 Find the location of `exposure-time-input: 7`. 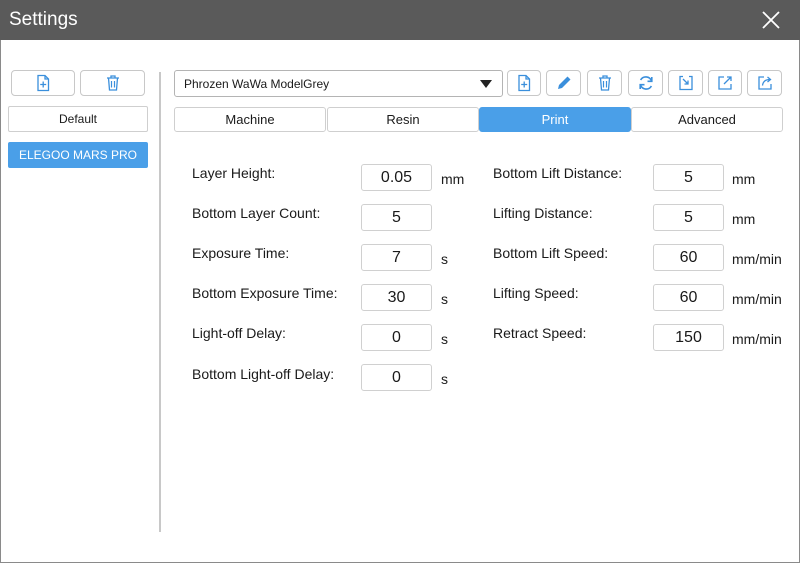

exposure-time-input: 7 is located at coordinates (396, 257).